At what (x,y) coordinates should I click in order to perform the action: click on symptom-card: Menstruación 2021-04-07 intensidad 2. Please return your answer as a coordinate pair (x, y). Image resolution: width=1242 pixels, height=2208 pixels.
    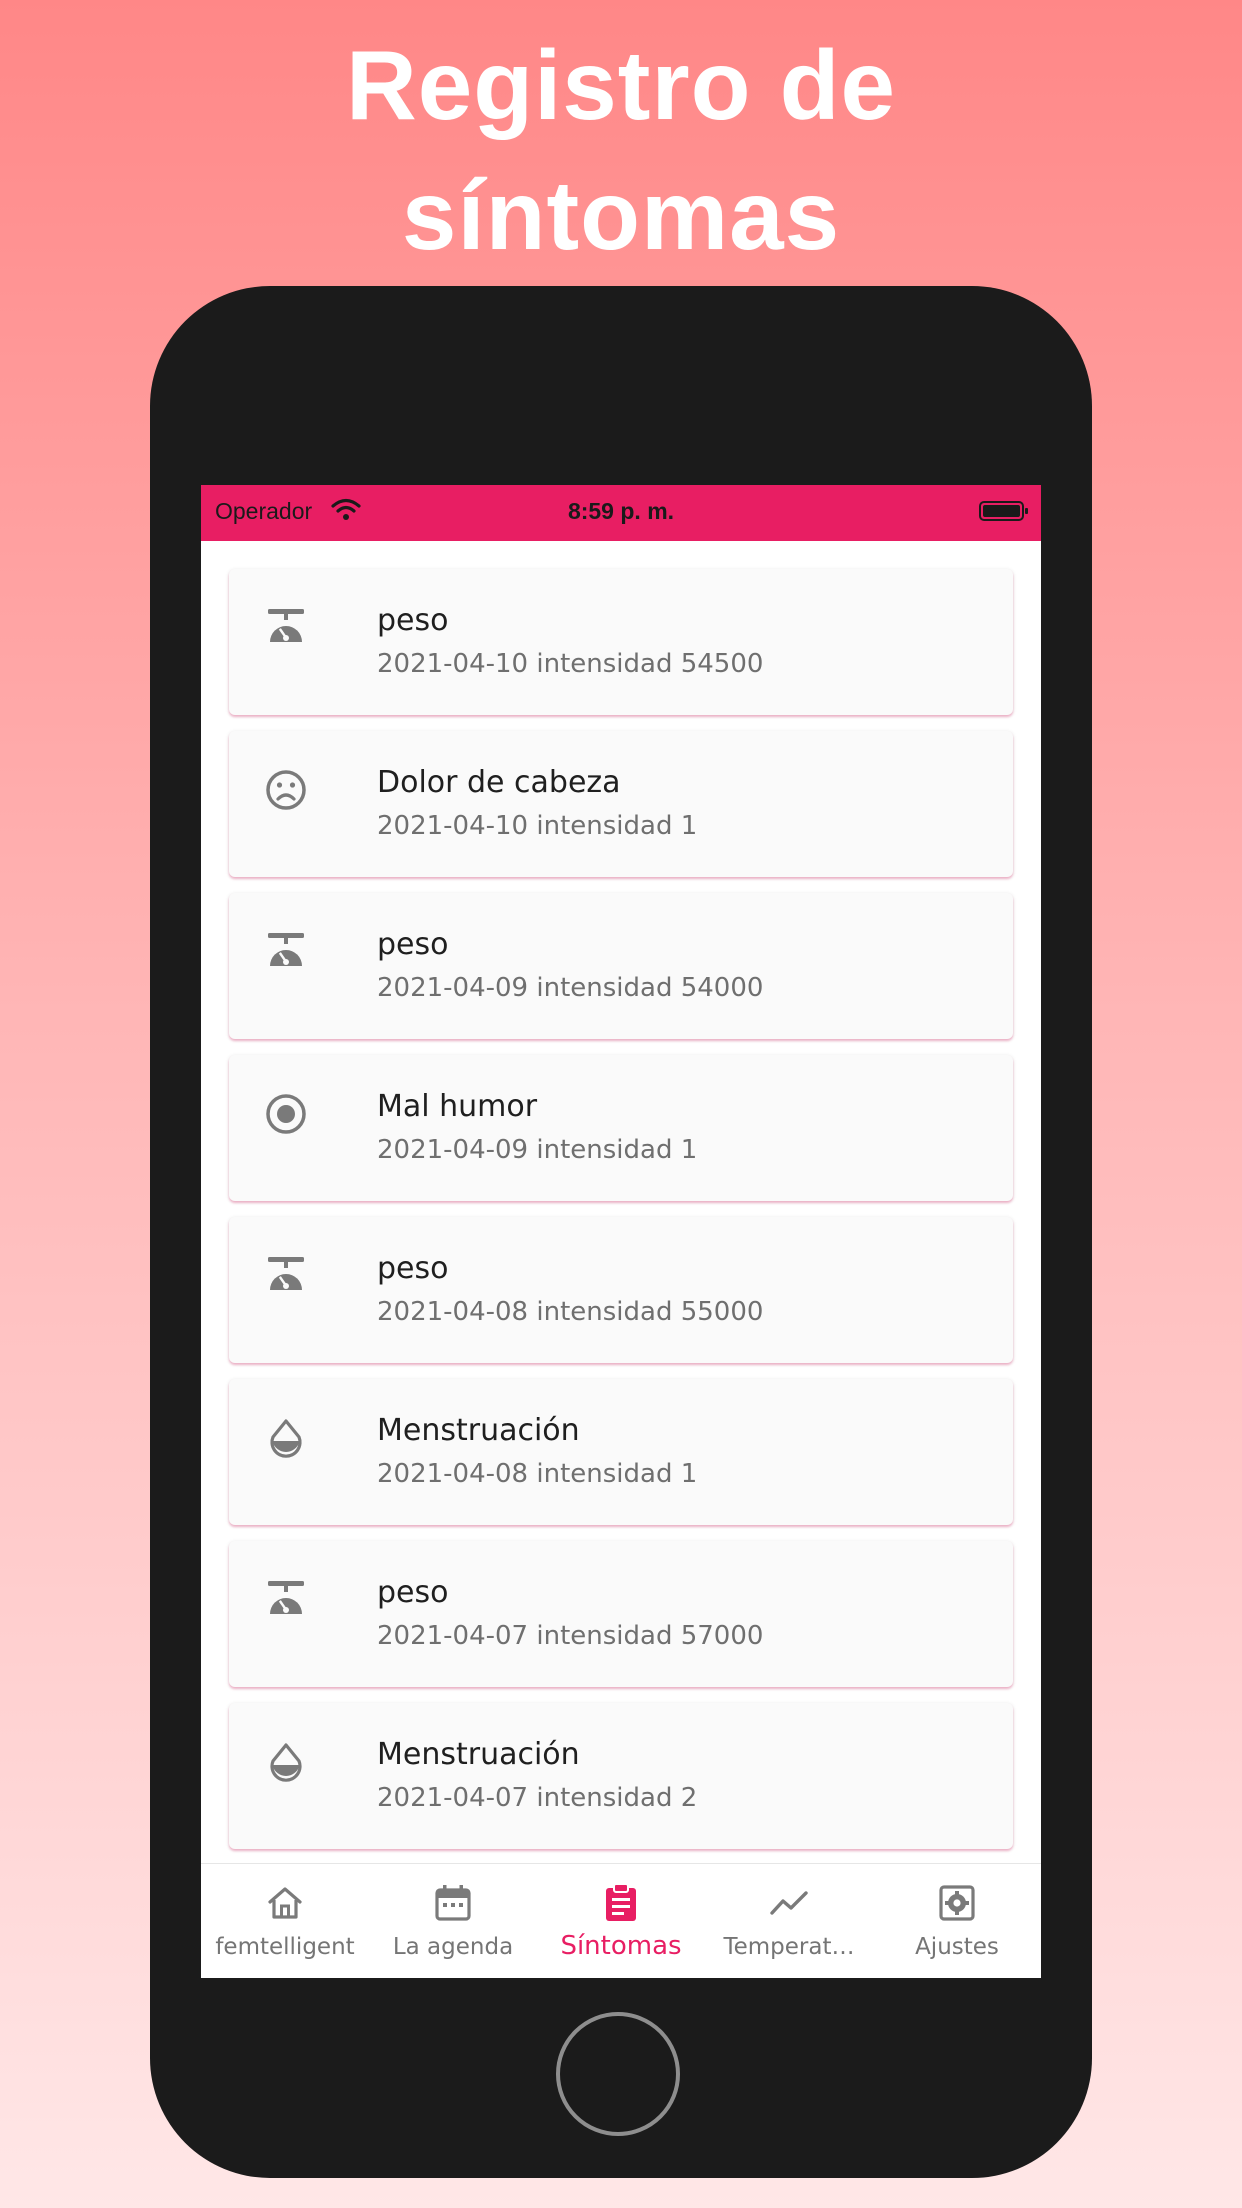
    Looking at the image, I should click on (621, 1776).